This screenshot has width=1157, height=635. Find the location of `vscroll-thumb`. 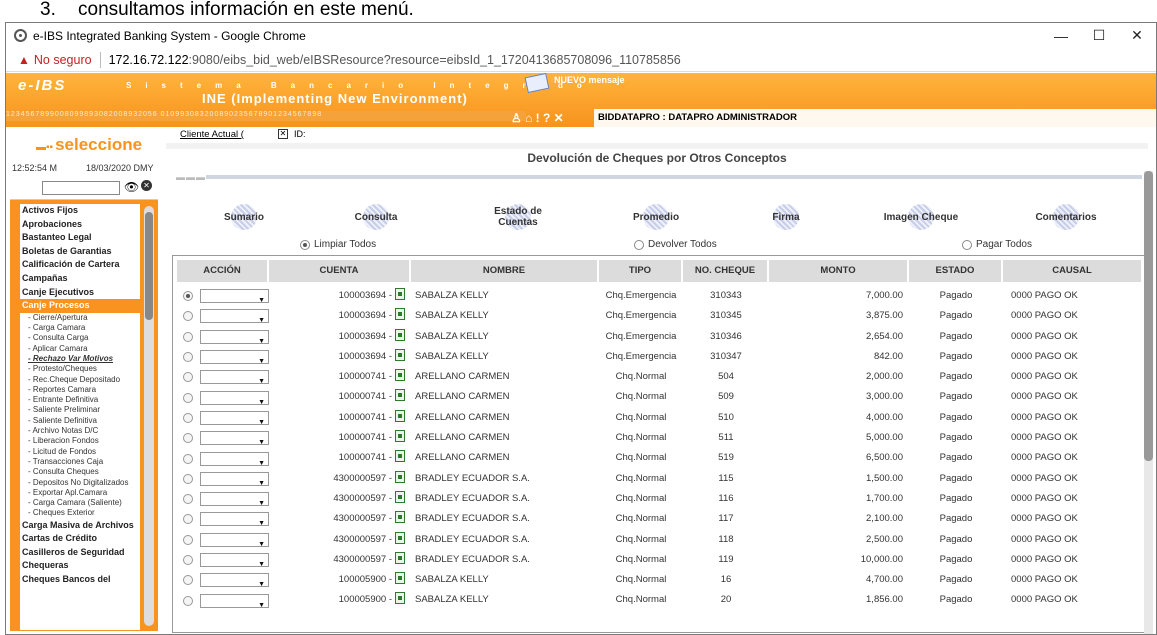

vscroll-thumb is located at coordinates (1148, 316).